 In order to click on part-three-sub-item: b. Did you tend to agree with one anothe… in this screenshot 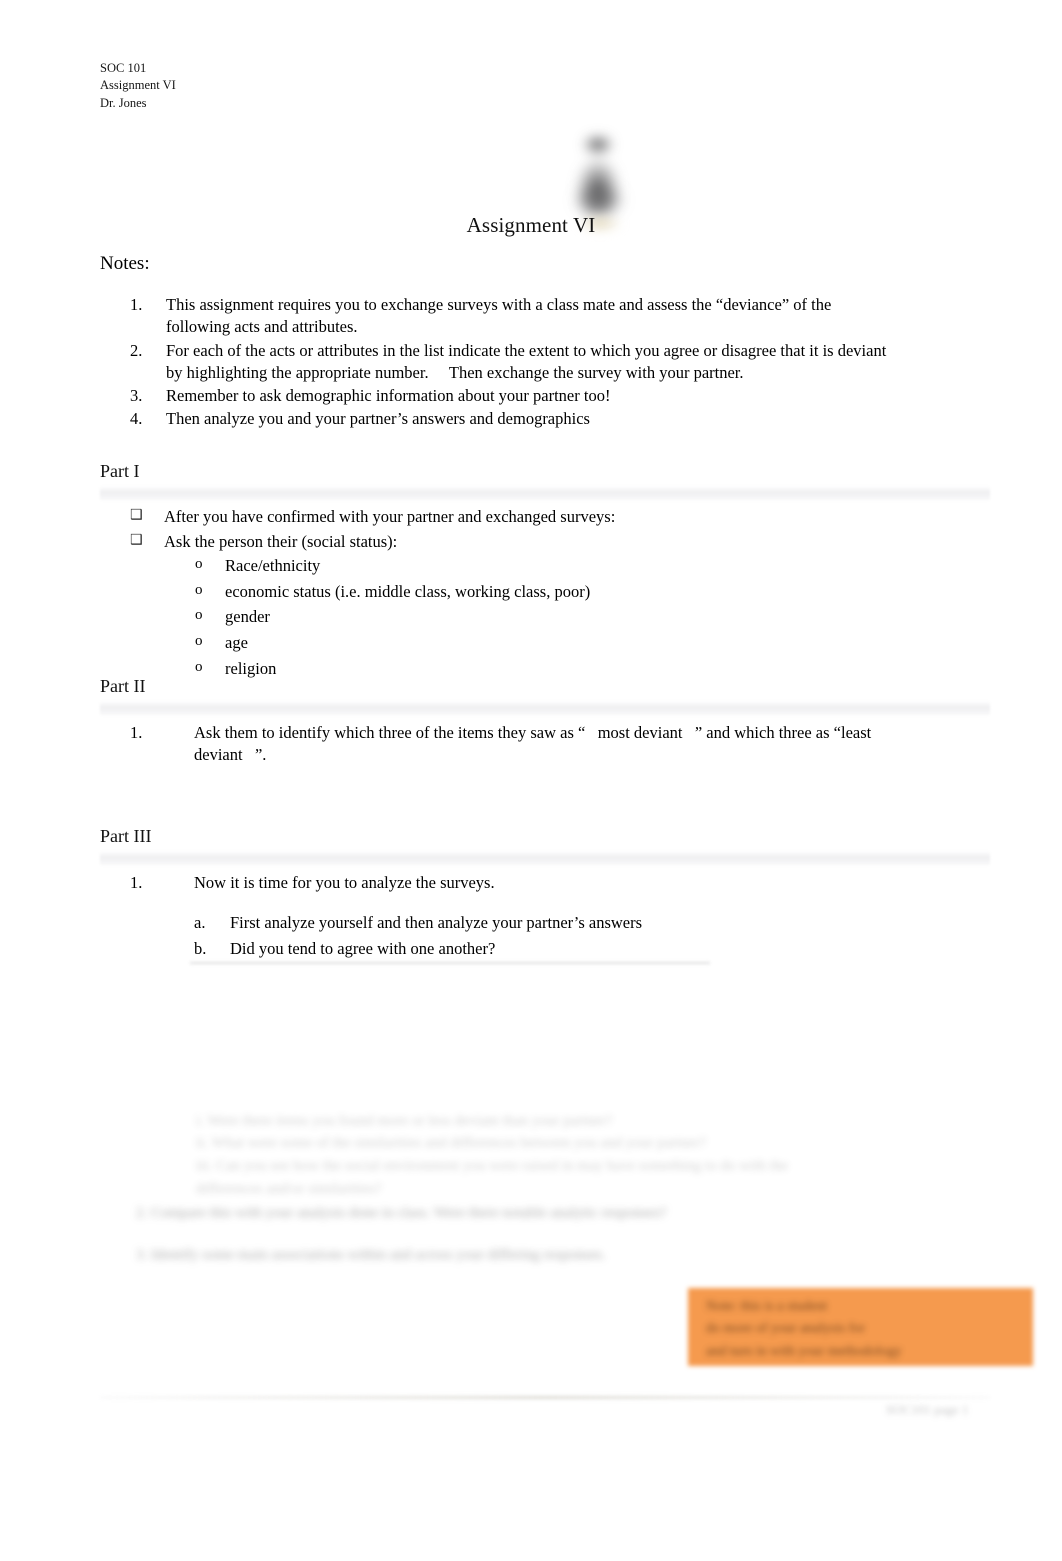, I will do `click(544, 949)`.